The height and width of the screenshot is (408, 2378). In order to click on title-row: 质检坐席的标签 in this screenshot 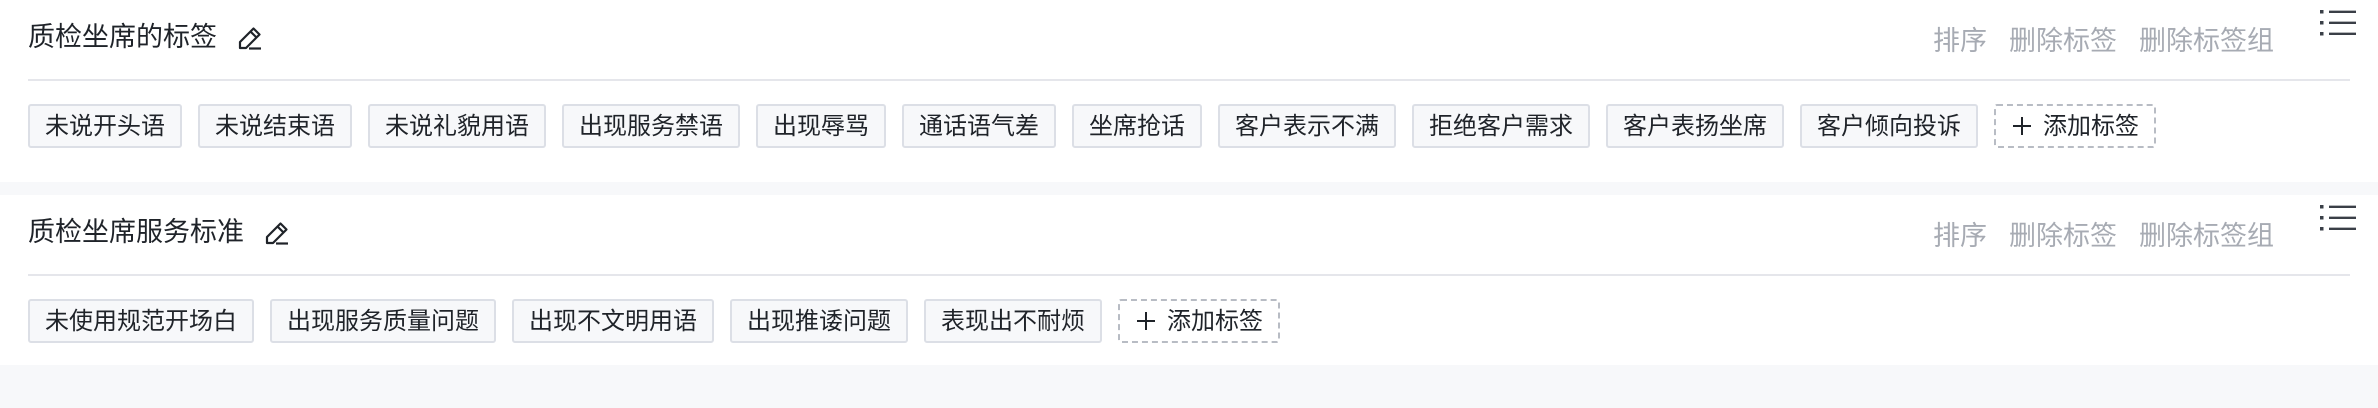, I will do `click(146, 38)`.